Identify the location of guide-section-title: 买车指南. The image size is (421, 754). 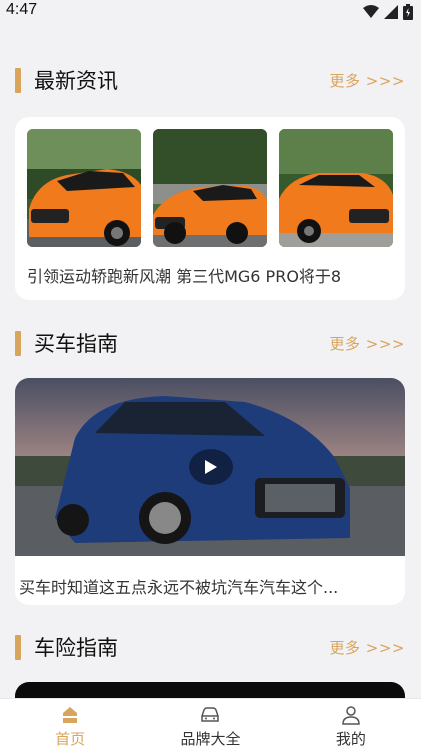
(76, 344).